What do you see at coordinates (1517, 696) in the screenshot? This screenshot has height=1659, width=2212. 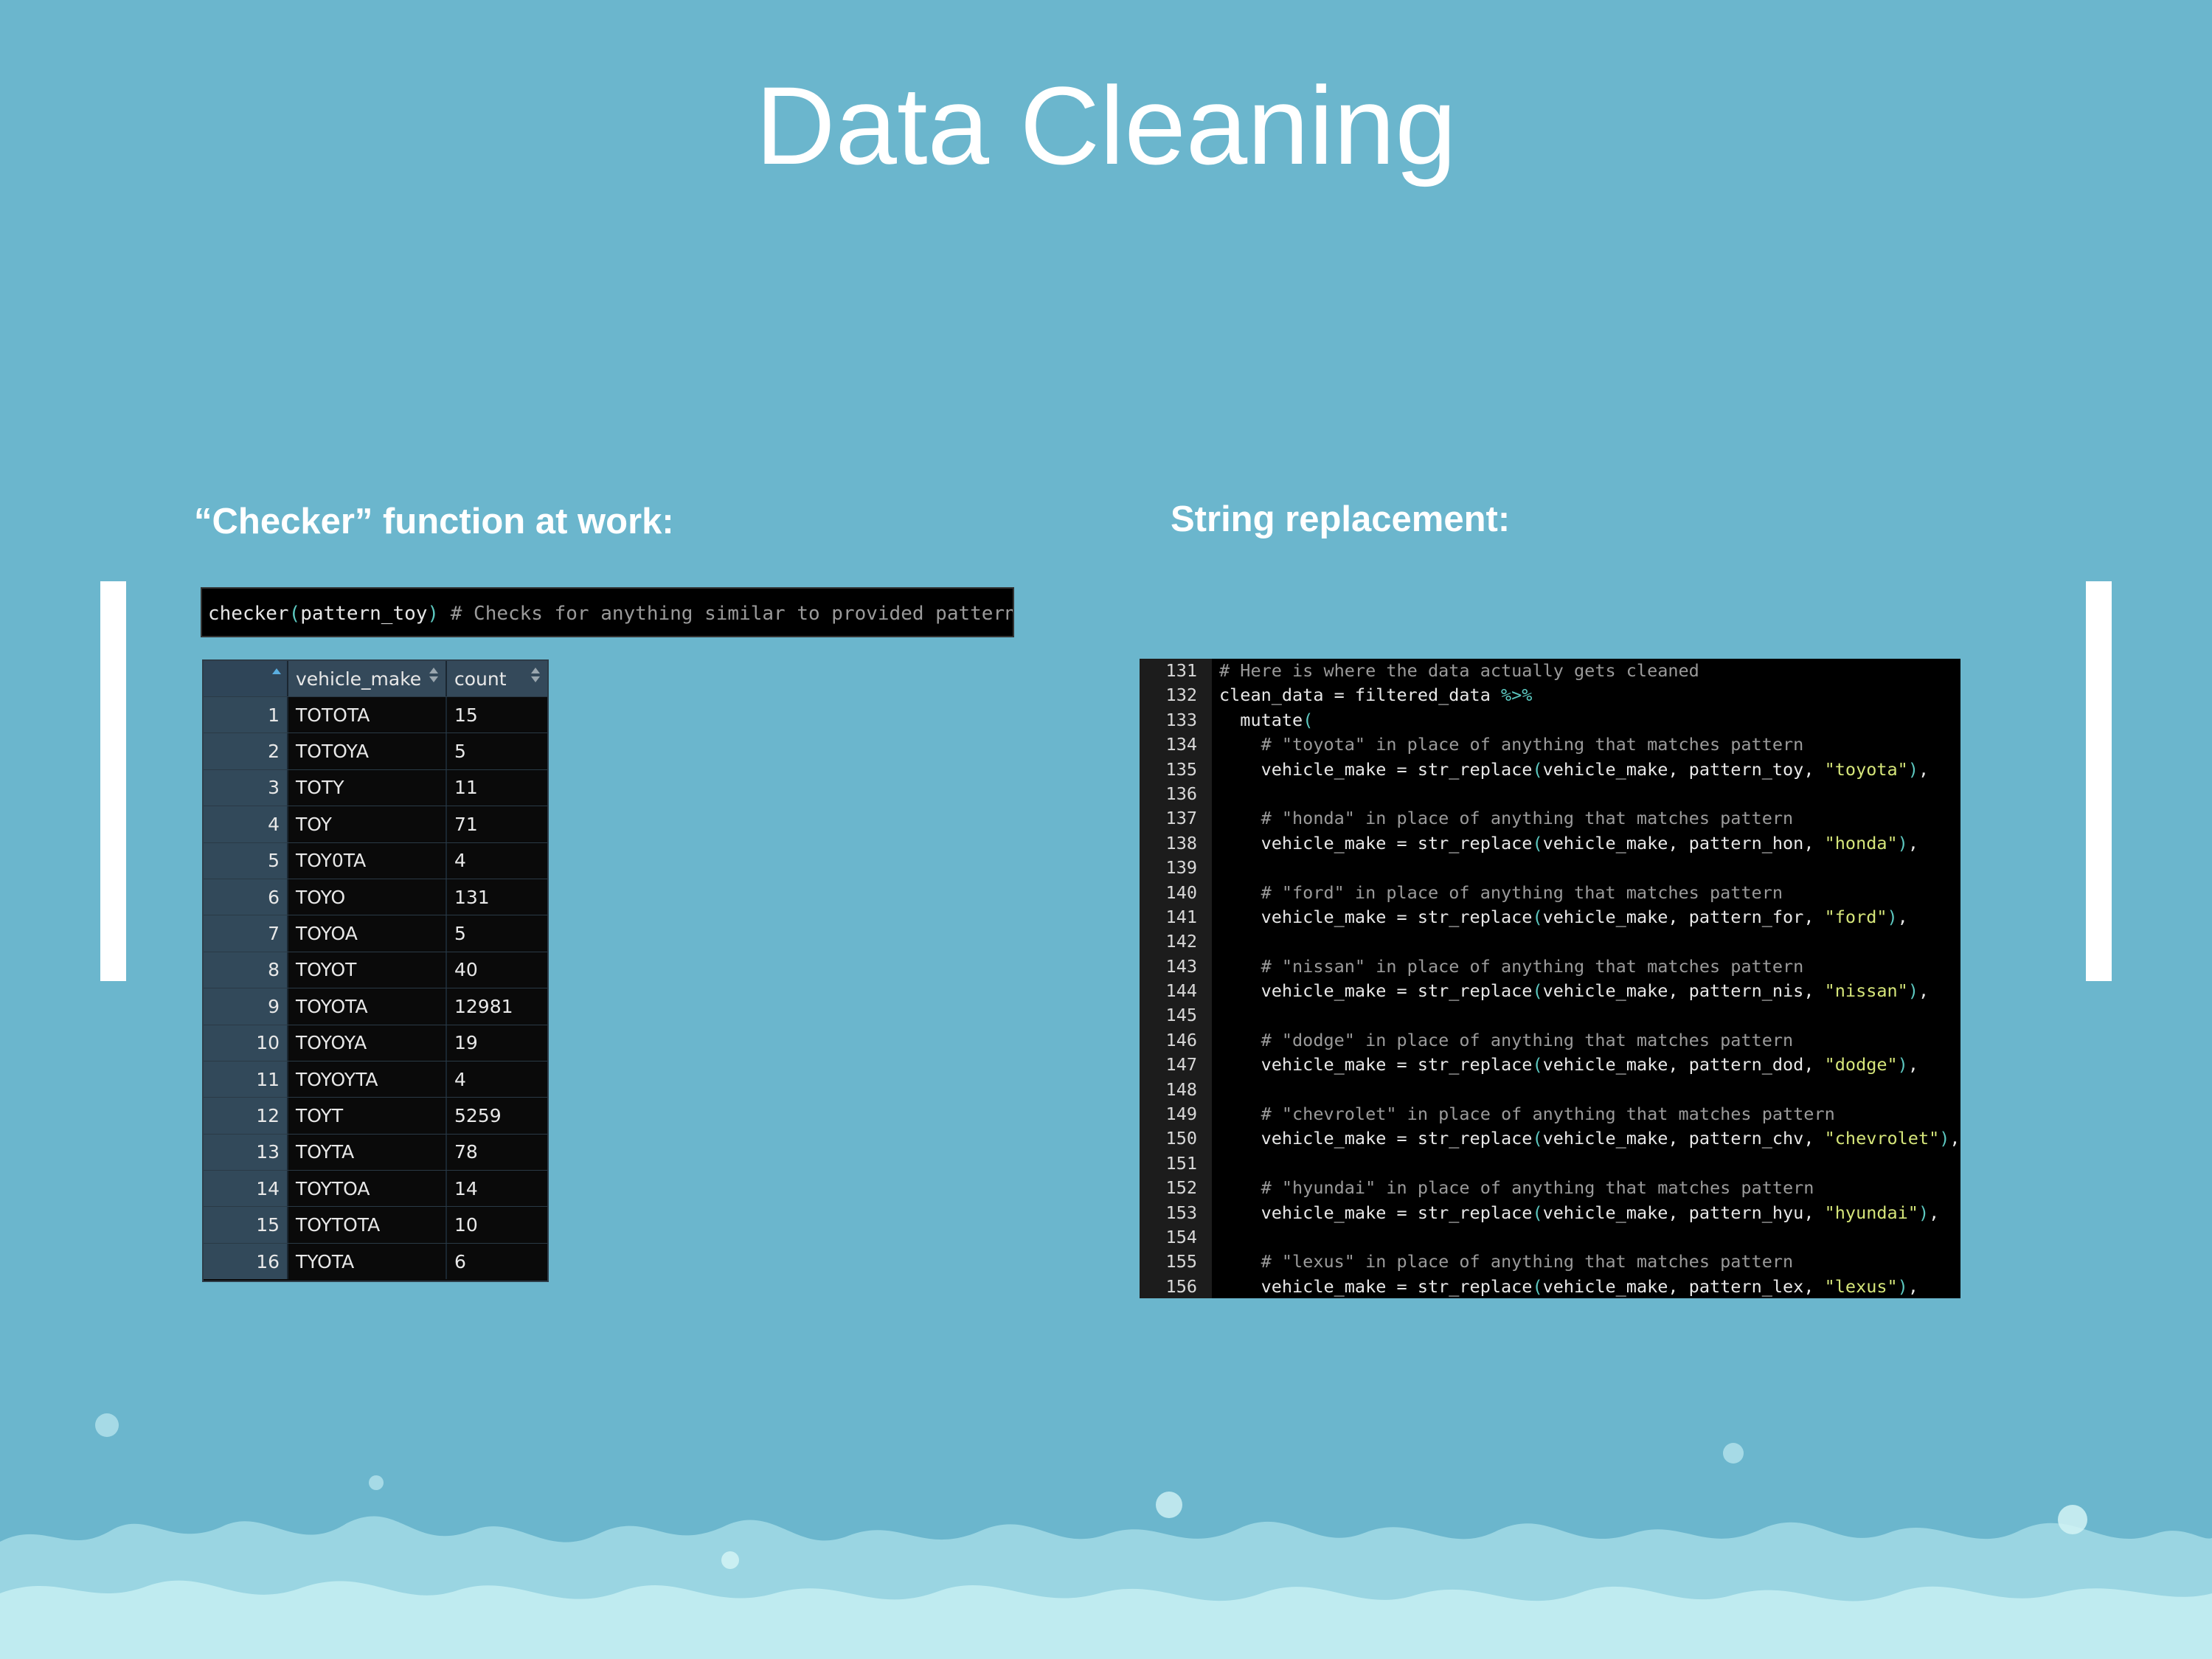 I see `code-token: %>%` at bounding box center [1517, 696].